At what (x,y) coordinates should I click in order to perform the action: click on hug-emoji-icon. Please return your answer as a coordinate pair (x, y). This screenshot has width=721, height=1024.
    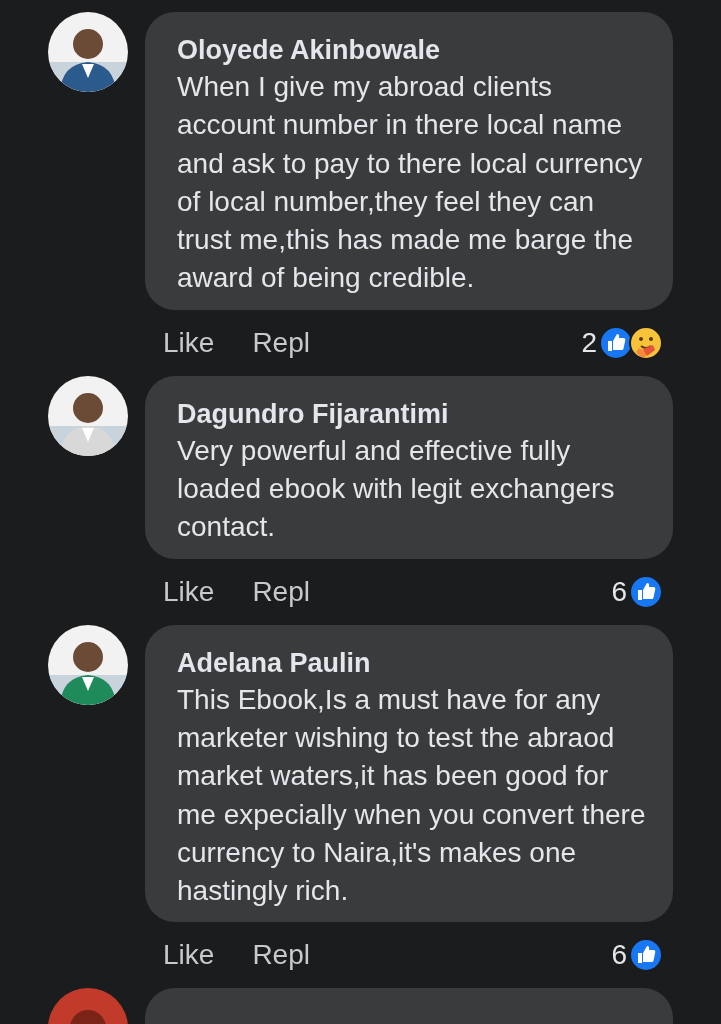
    Looking at the image, I should click on (646, 342).